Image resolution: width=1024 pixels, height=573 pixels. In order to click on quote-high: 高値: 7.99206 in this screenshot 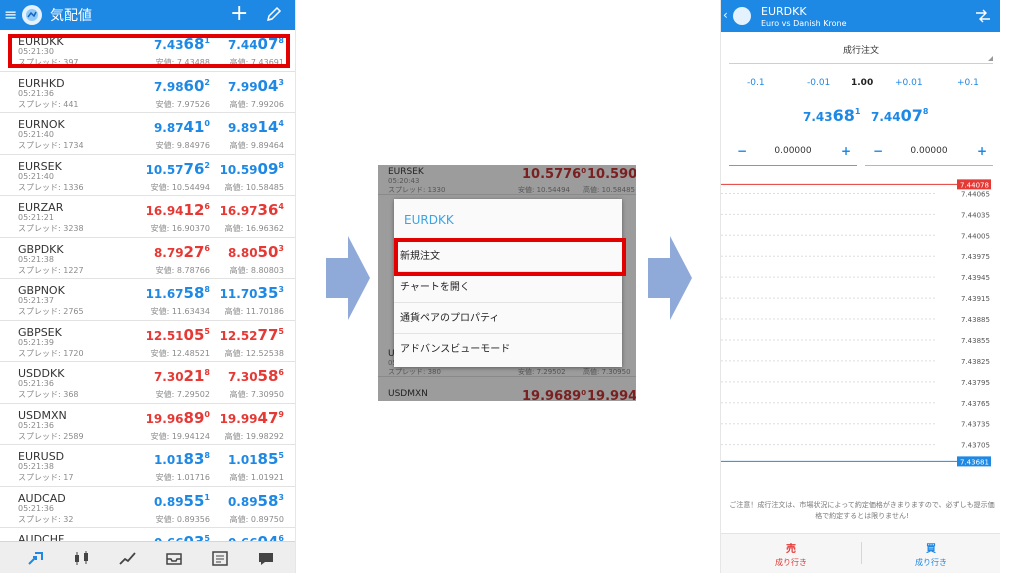, I will do `click(256, 104)`.